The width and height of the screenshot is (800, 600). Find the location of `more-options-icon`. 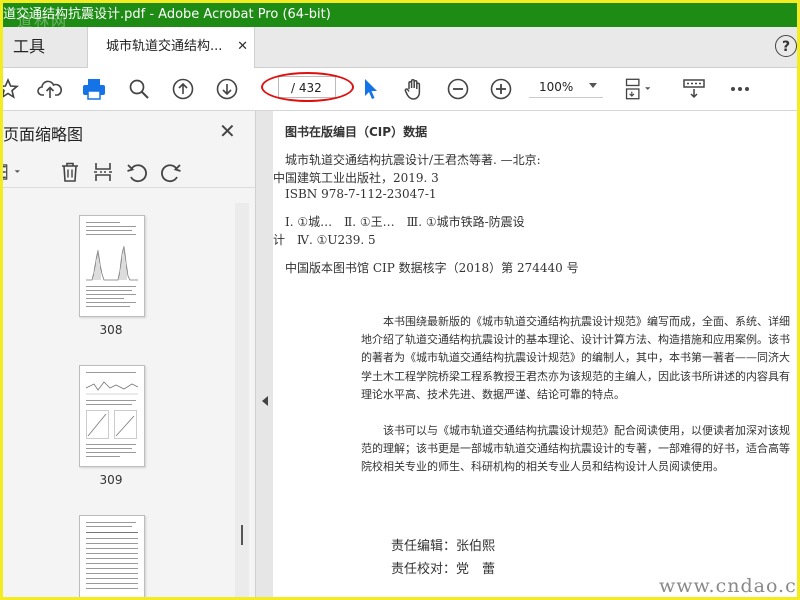

more-options-icon is located at coordinates (740, 89).